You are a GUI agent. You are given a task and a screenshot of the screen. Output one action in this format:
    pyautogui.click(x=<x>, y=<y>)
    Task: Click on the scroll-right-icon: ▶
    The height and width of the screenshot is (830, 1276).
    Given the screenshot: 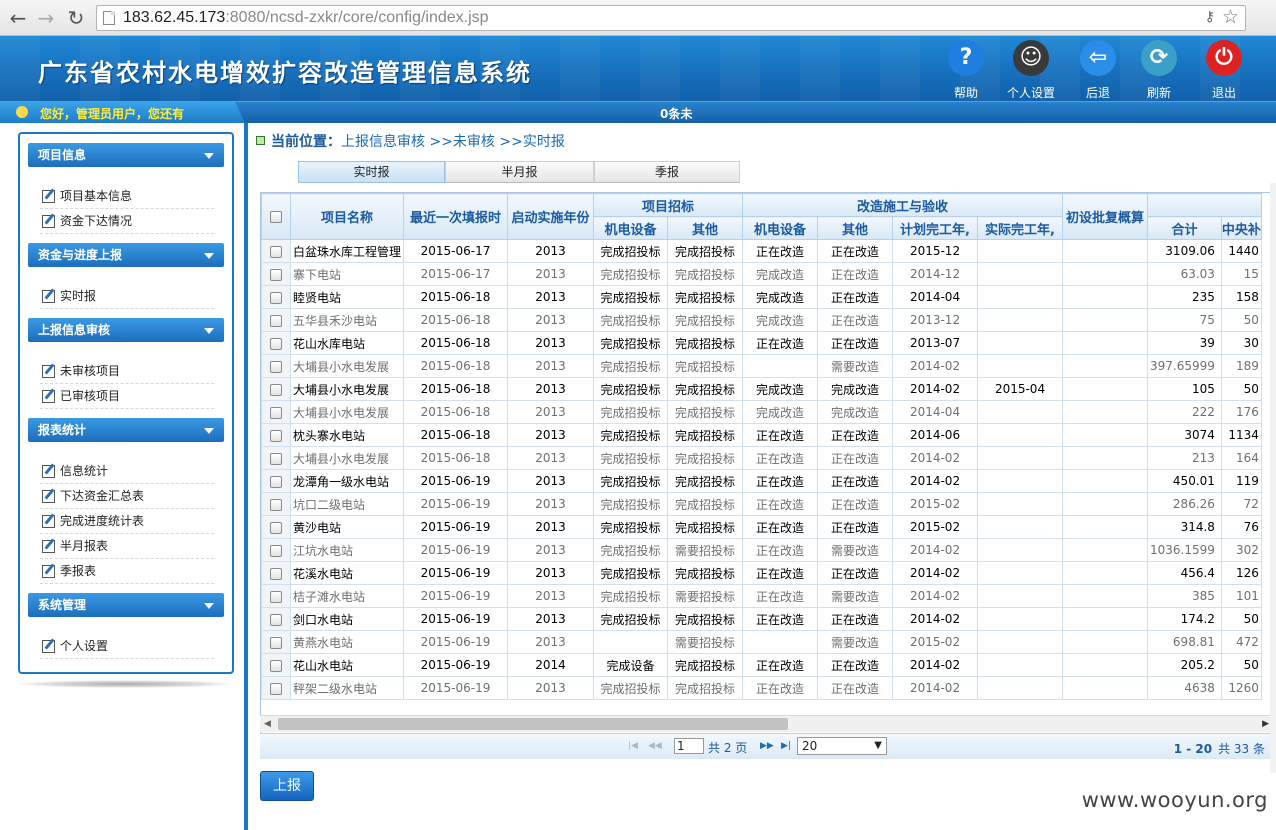 What is the action you would take?
    pyautogui.click(x=1265, y=724)
    